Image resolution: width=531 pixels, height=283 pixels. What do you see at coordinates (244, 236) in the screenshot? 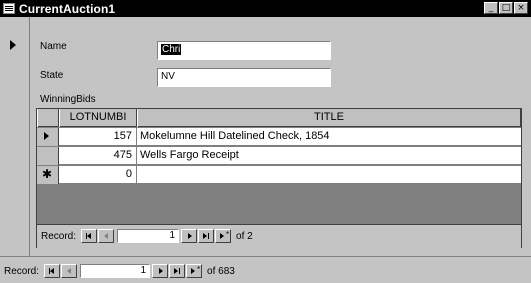
I see `subform-record-count: of 2` at bounding box center [244, 236].